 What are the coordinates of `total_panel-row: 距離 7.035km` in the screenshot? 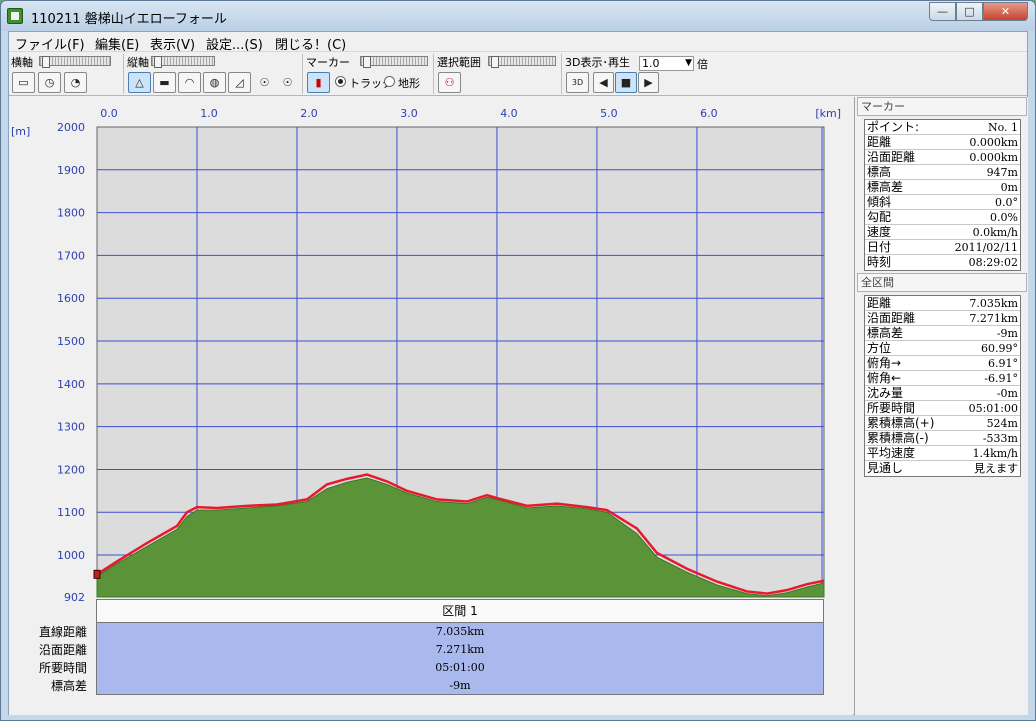 It's located at (942, 303).